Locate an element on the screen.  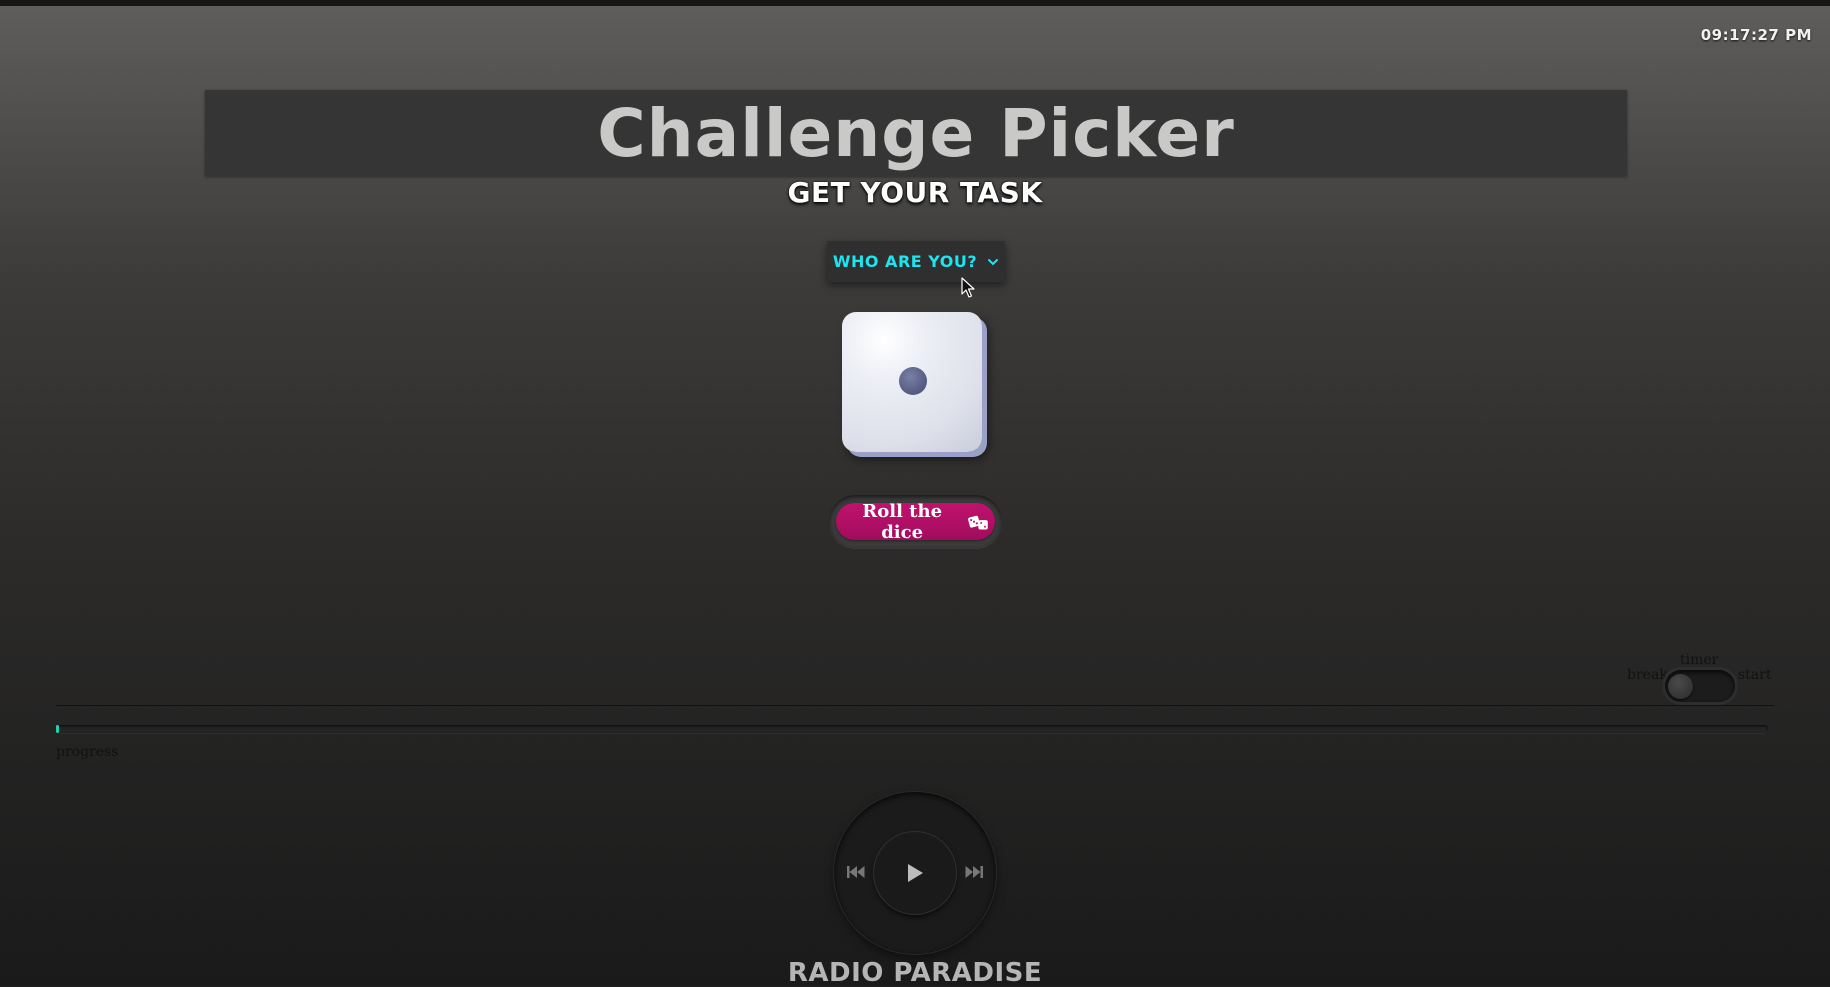
roll-dice-label: Roll the dice is located at coordinates (902, 521).